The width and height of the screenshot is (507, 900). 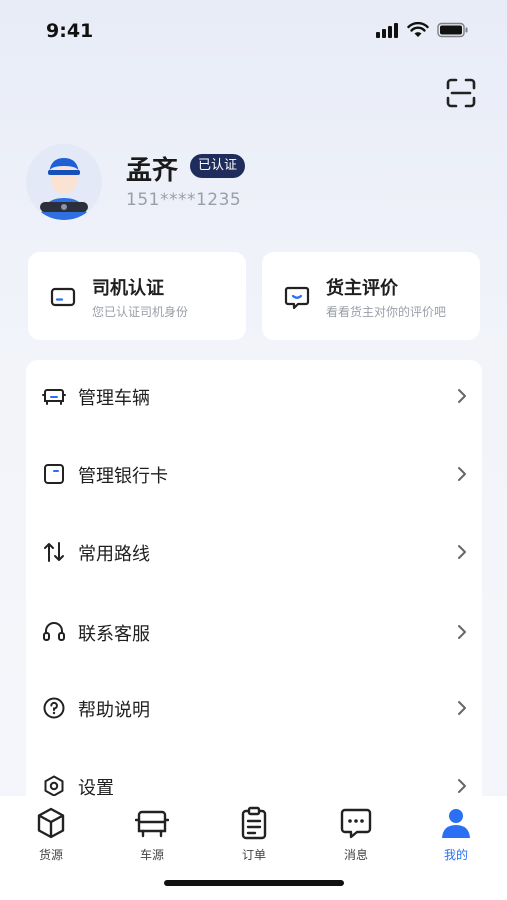 I want to click on avatar, so click(x=64, y=182).